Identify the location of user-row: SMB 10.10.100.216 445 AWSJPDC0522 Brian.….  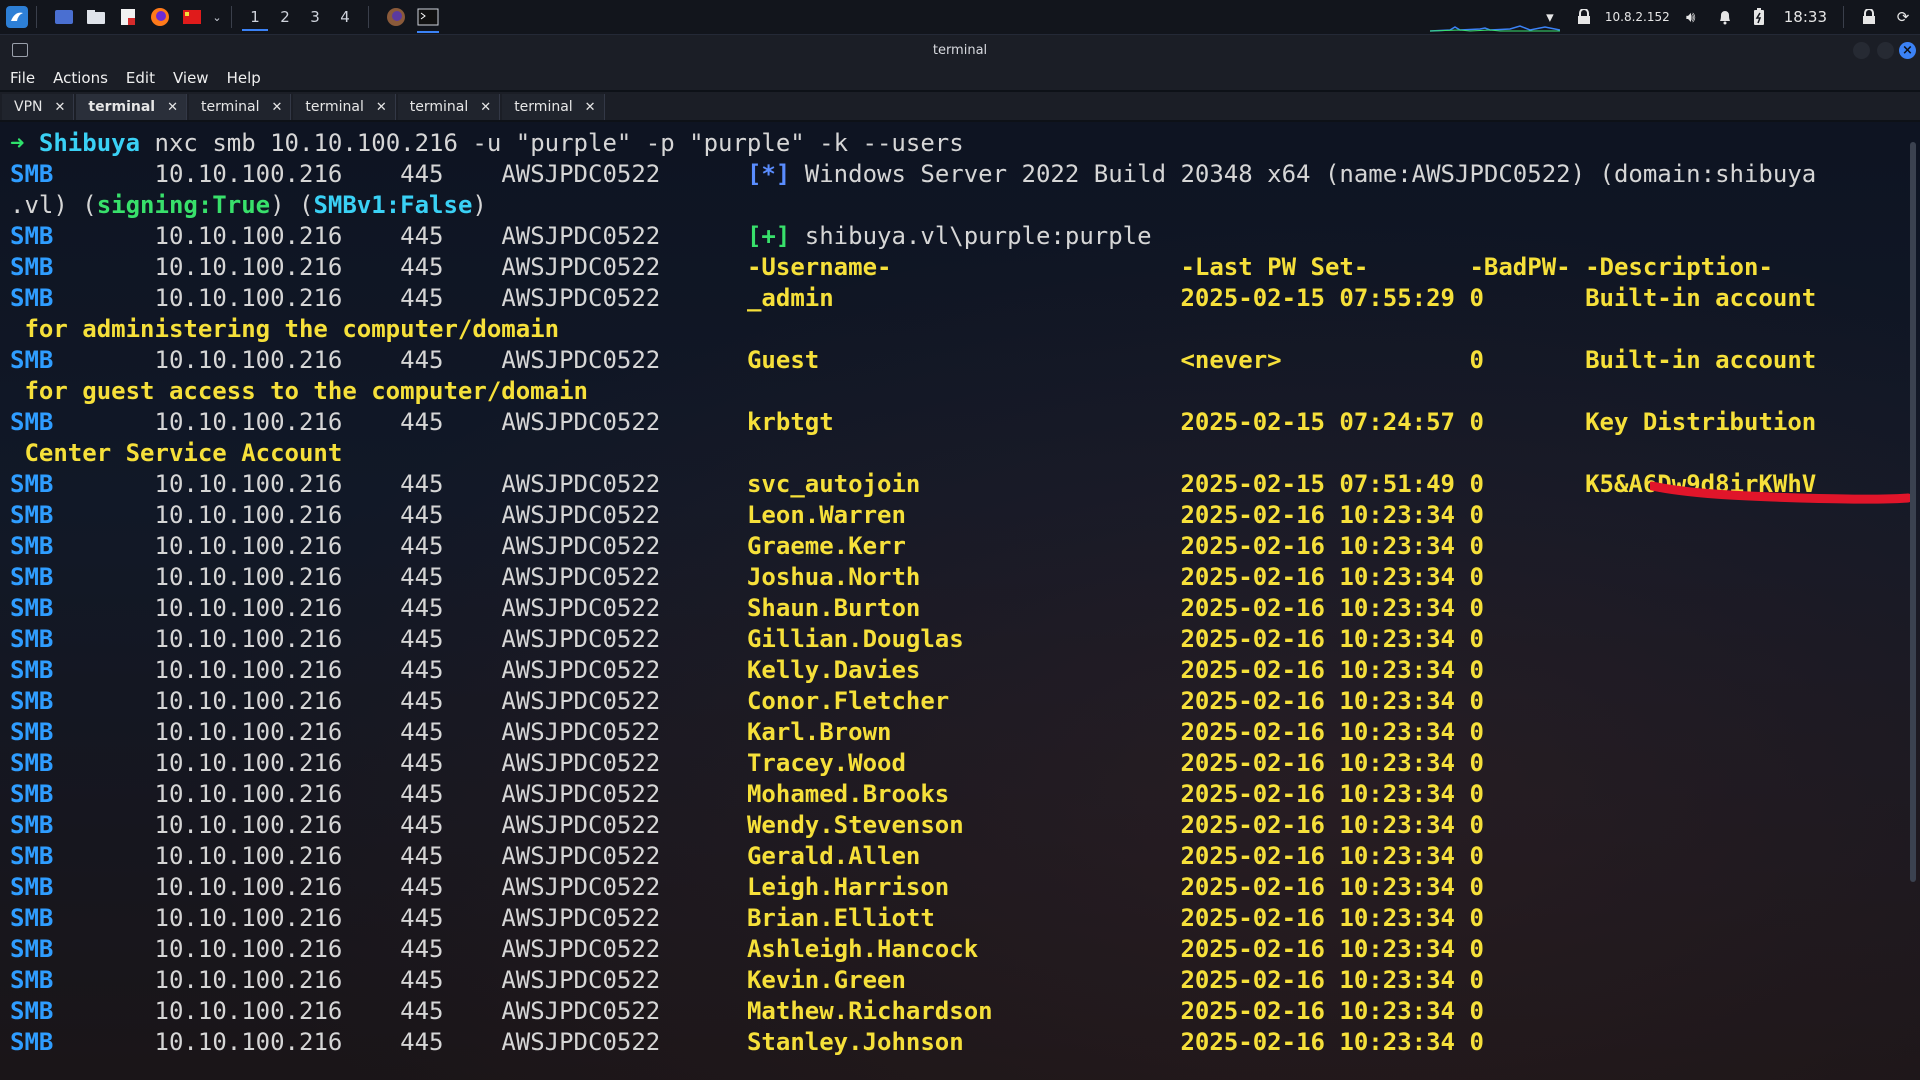
(955, 918).